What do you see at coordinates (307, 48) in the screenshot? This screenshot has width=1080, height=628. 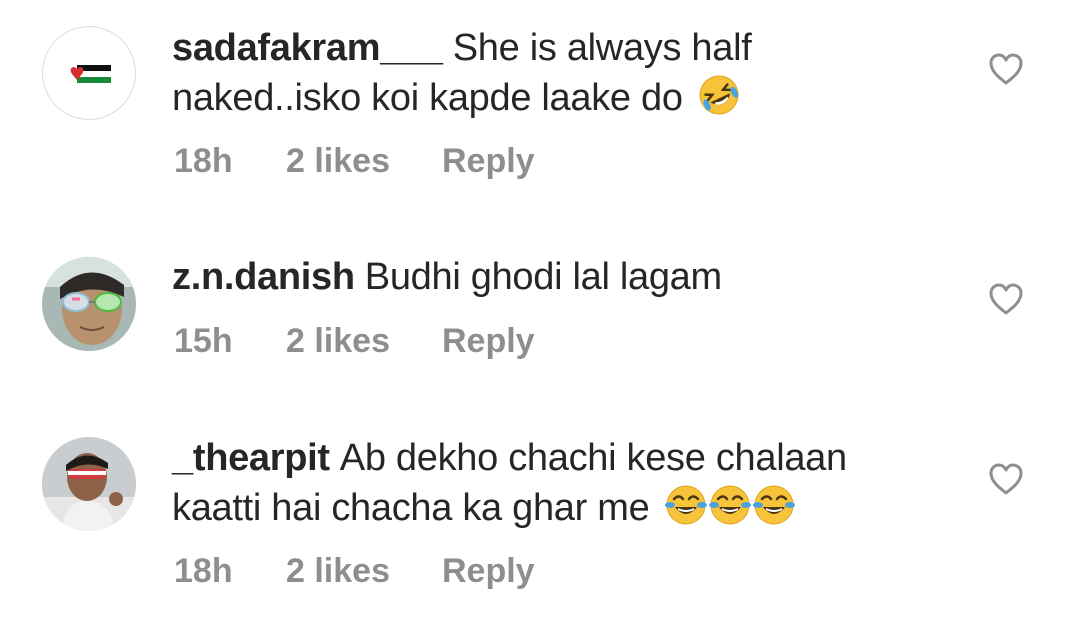 I see `comment-username: sadafakram___` at bounding box center [307, 48].